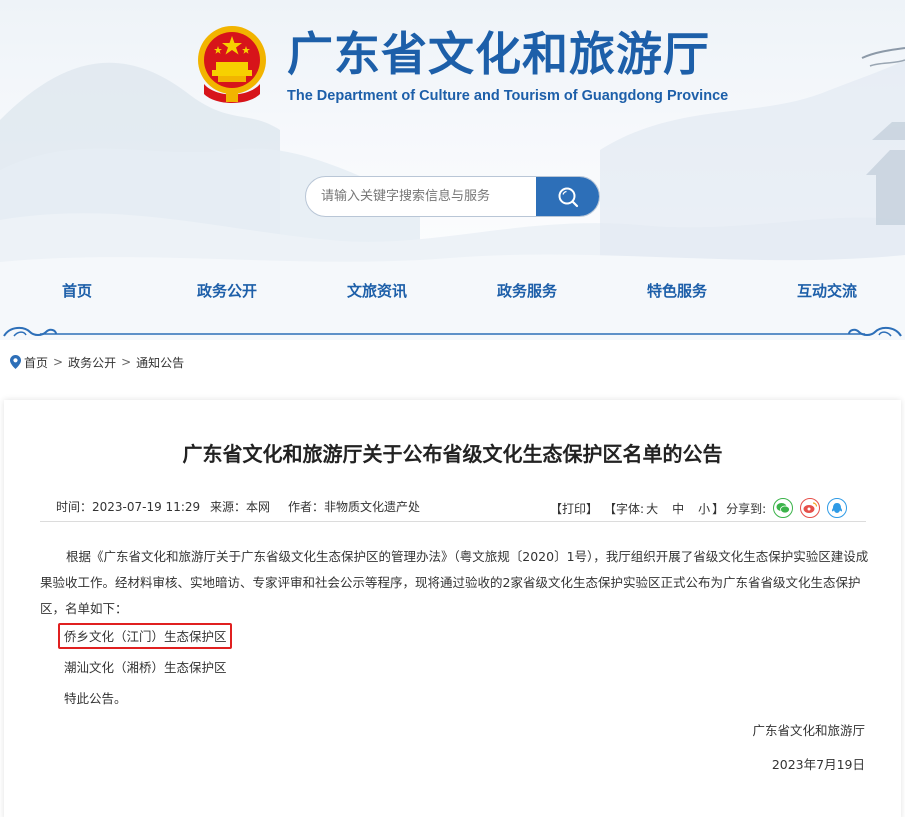  What do you see at coordinates (783, 508) in the screenshot?
I see `wechat-icon` at bounding box center [783, 508].